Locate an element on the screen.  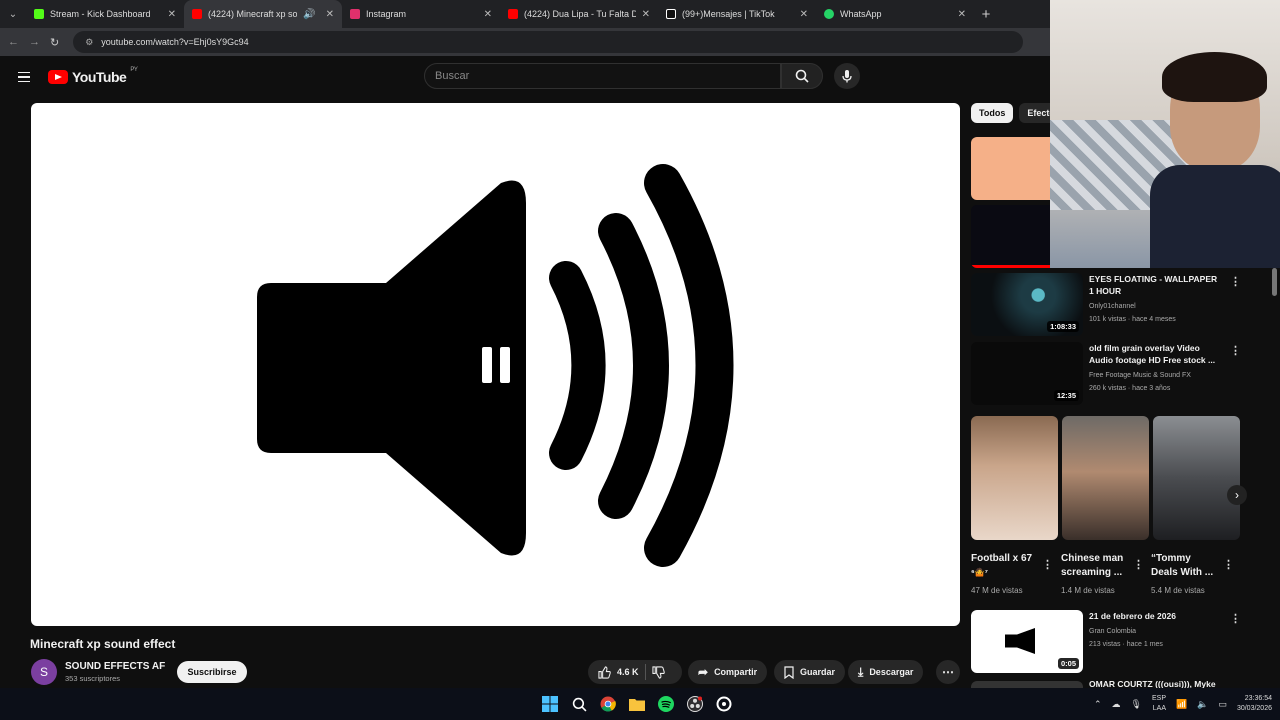
windows-start-icon is located at coordinates (550, 704).